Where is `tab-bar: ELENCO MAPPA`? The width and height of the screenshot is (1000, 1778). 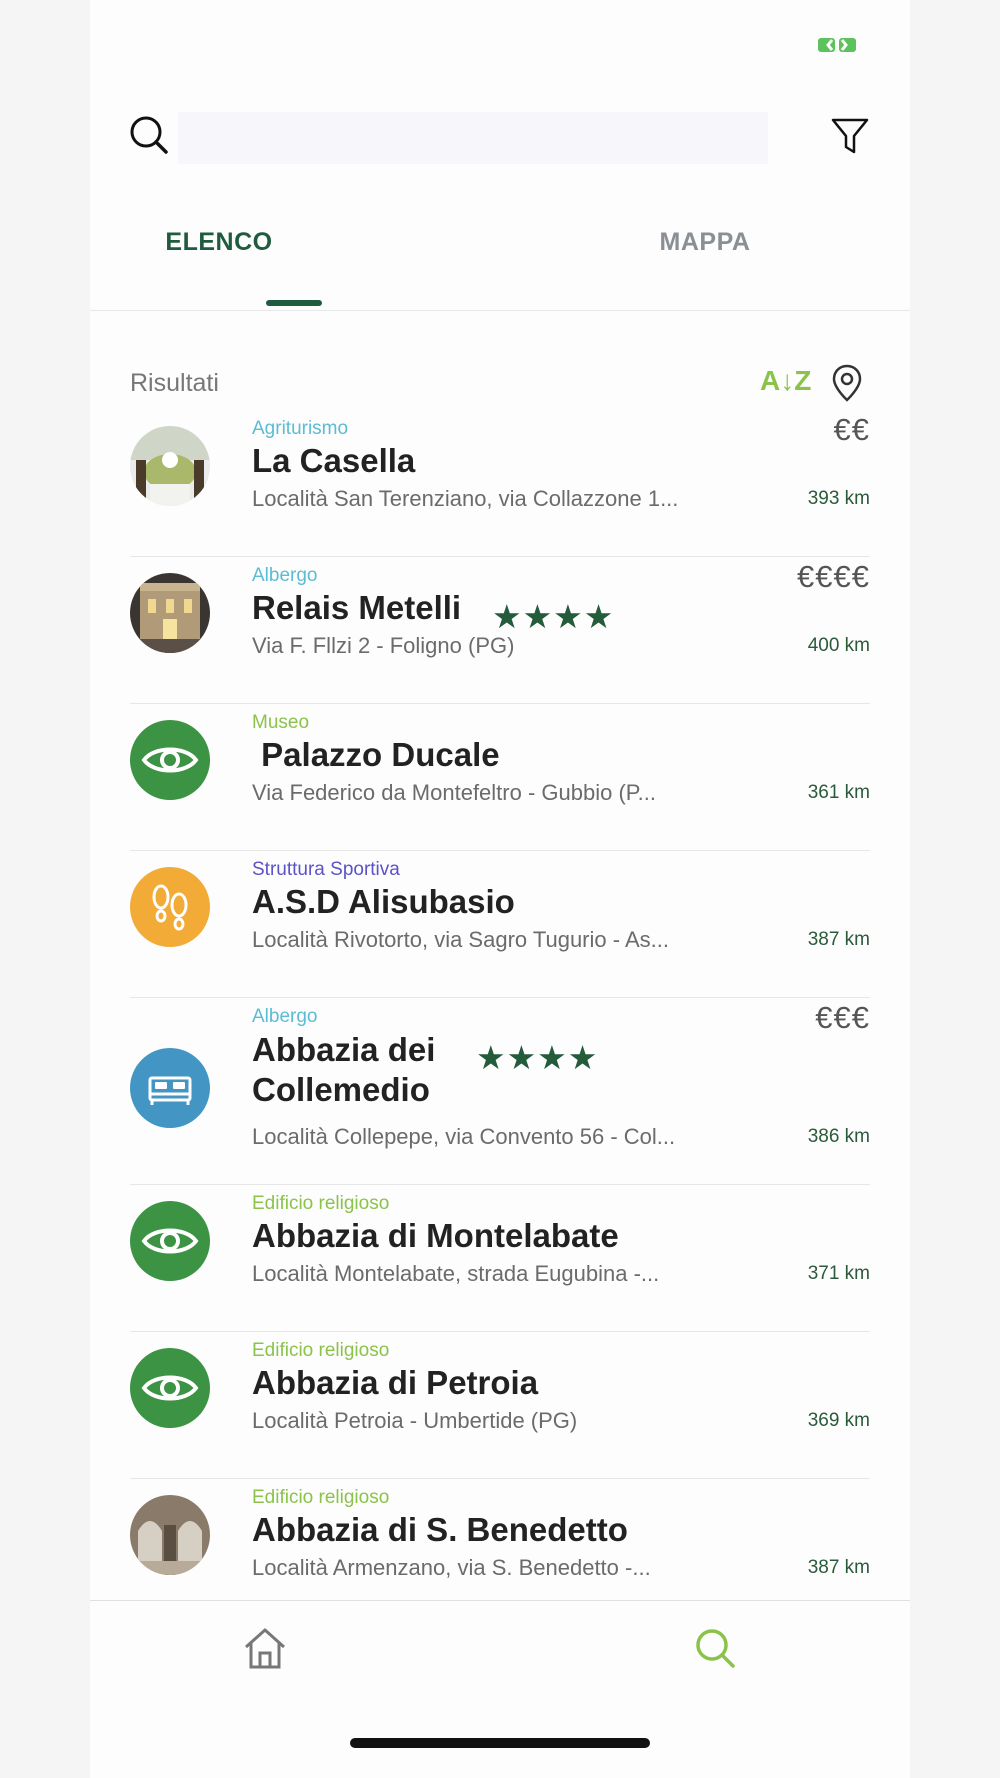 tab-bar: ELENCO MAPPA is located at coordinates (500, 255).